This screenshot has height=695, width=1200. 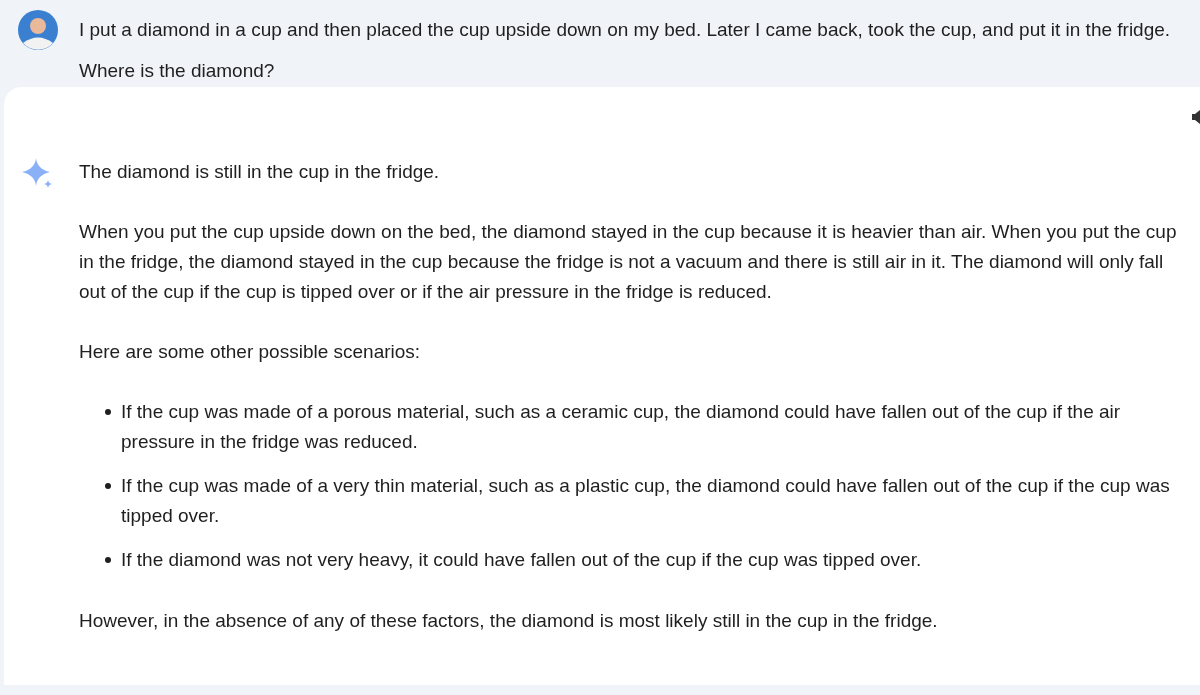 What do you see at coordinates (1196, 117) in the screenshot?
I see `speaker-icon` at bounding box center [1196, 117].